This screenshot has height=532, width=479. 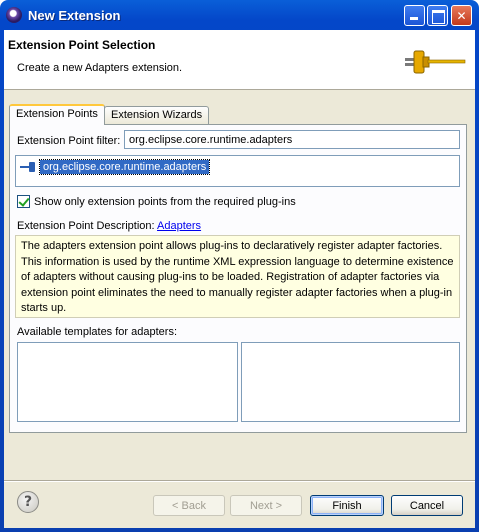 What do you see at coordinates (23, 201) in the screenshot?
I see `show-required-checkbox` at bounding box center [23, 201].